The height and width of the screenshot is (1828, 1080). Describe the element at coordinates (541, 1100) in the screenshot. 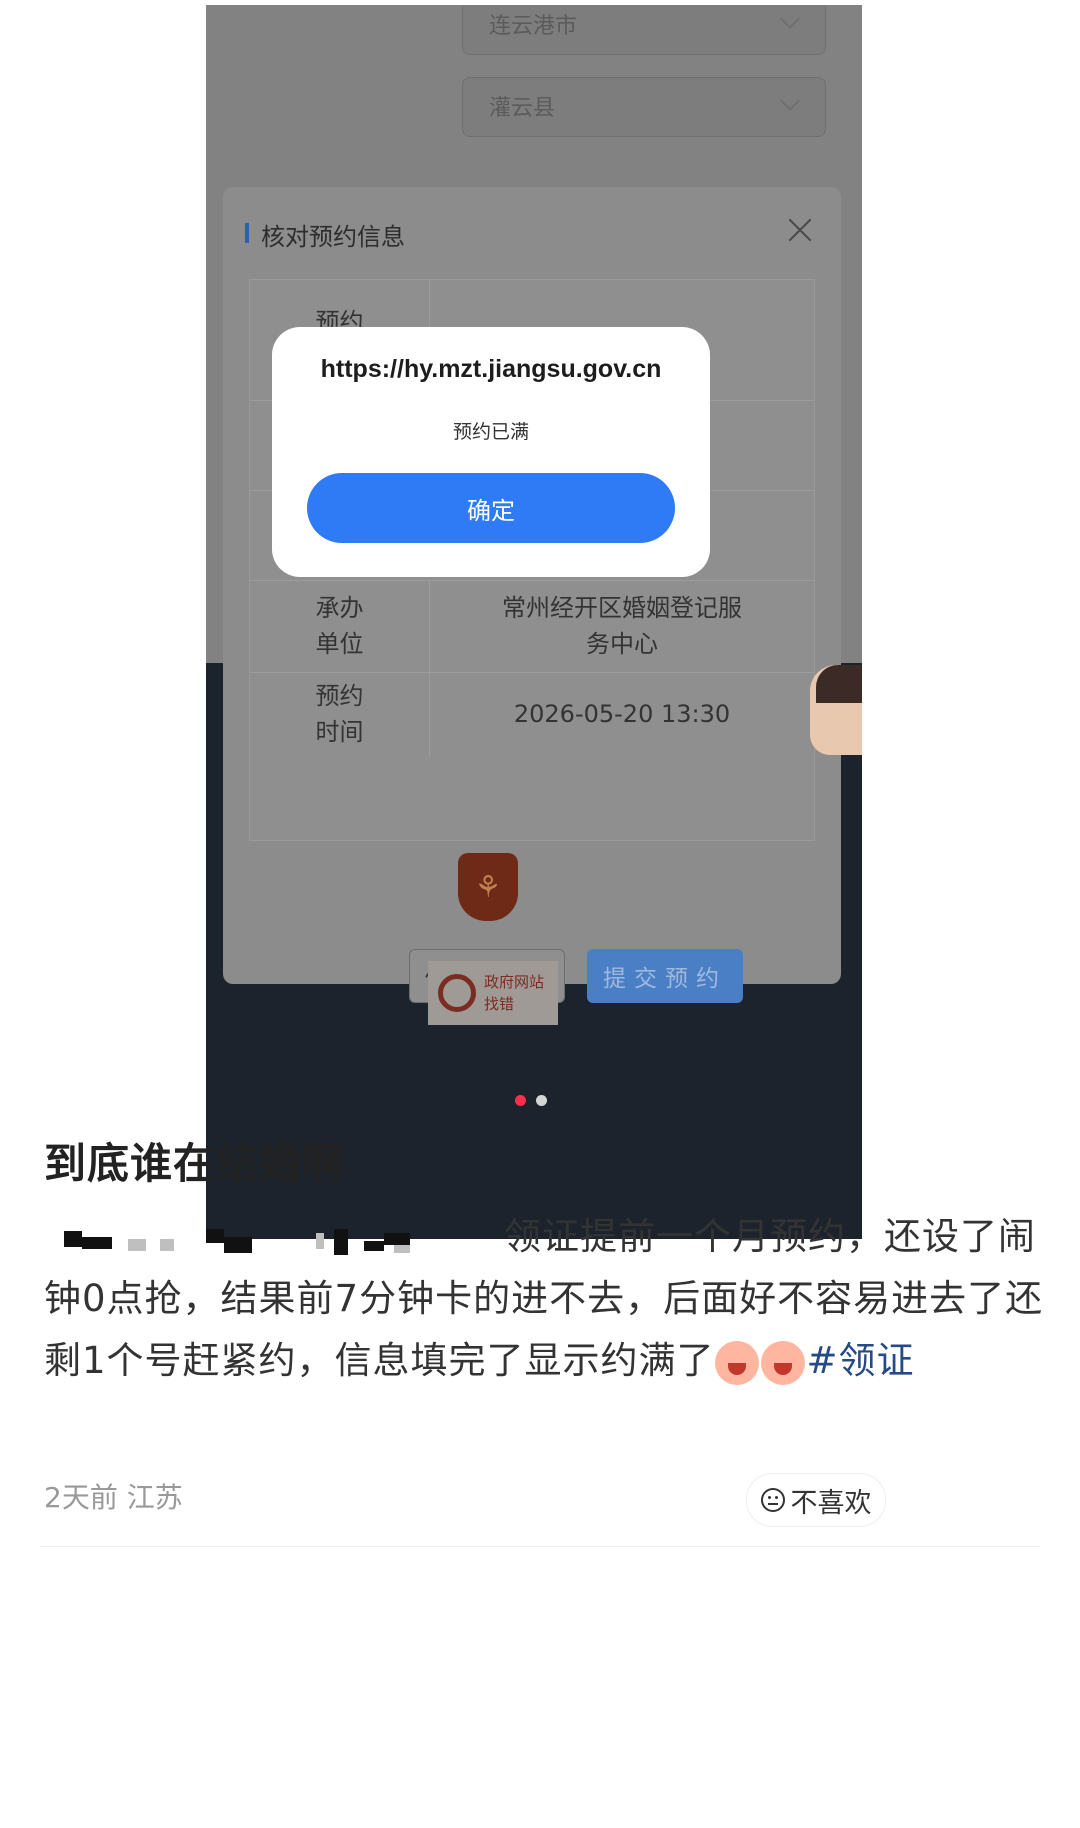

I see `carousel-dot` at that location.